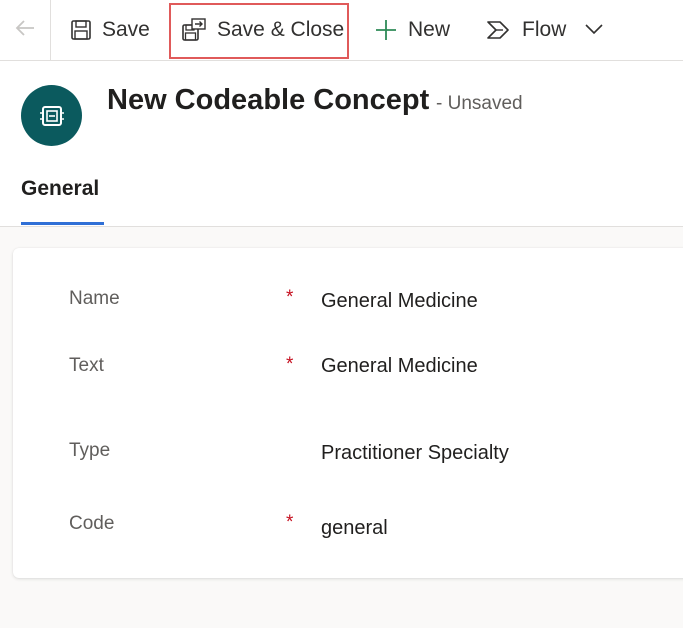  What do you see at coordinates (194, 30) in the screenshot?
I see `save-and-close-icon` at bounding box center [194, 30].